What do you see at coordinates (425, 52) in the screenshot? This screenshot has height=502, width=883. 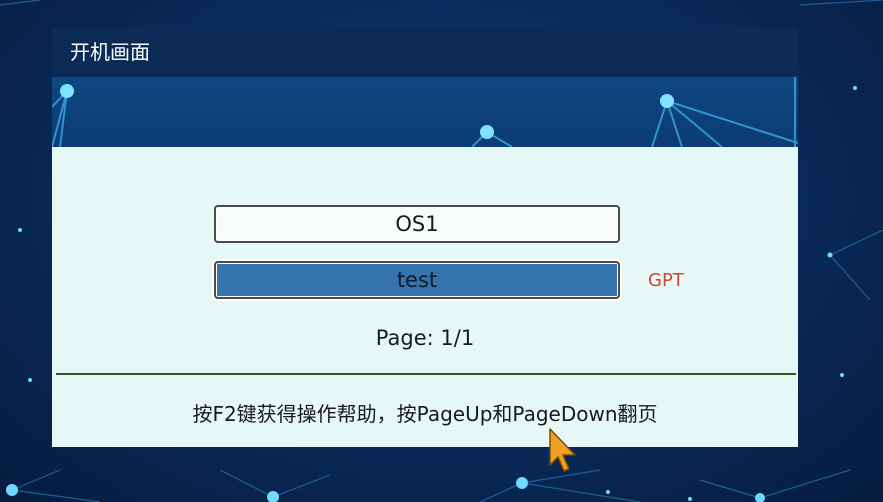 I see `window-title: 开机画面` at bounding box center [425, 52].